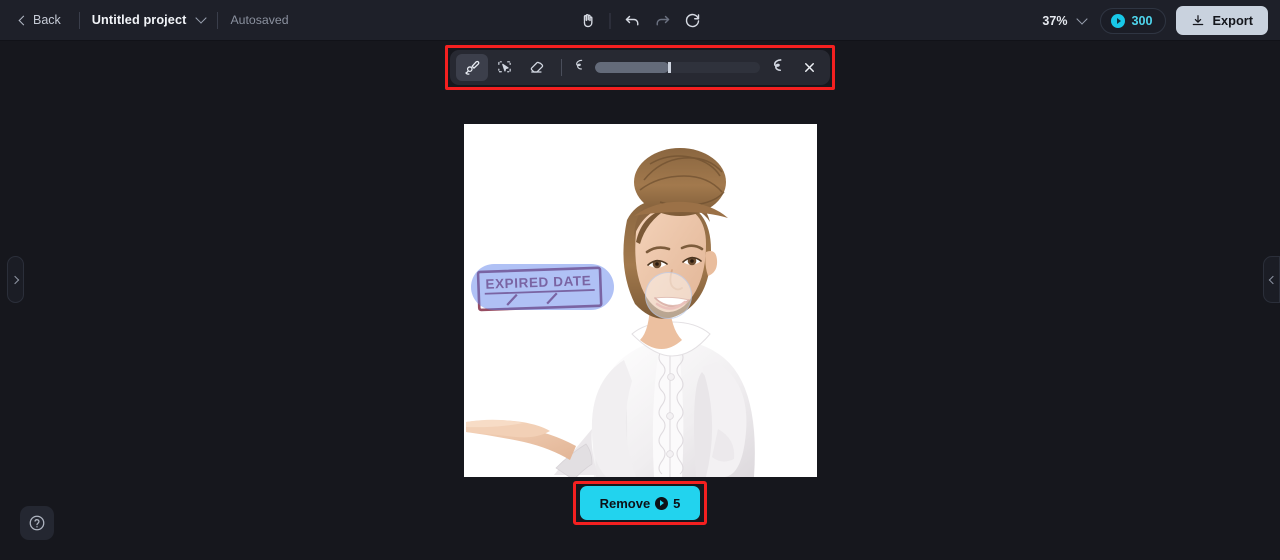 The width and height of the screenshot is (1280, 560). I want to click on credits-badge: 300, so click(1133, 20).